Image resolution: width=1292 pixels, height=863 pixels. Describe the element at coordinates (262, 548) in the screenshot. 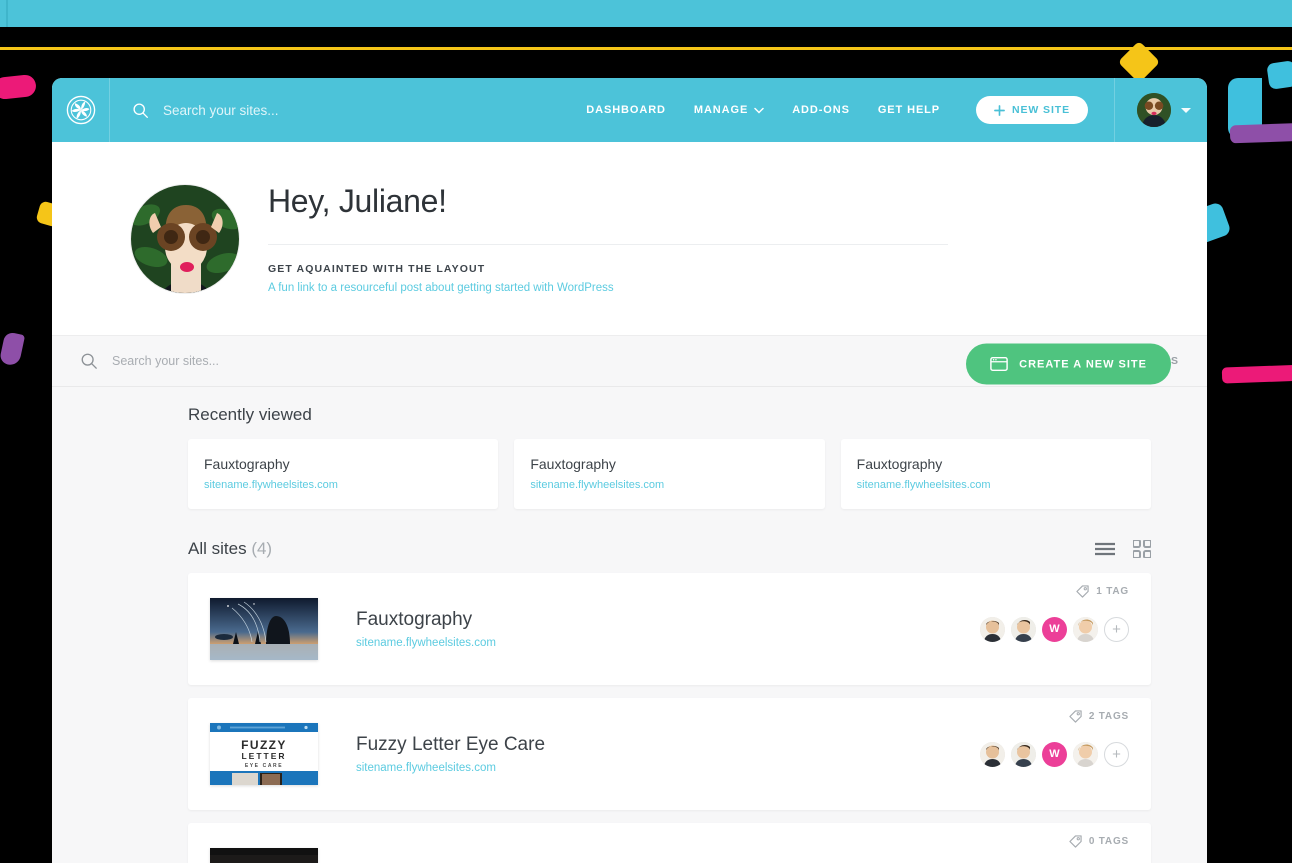

I see `all-sites-count: (4)` at that location.